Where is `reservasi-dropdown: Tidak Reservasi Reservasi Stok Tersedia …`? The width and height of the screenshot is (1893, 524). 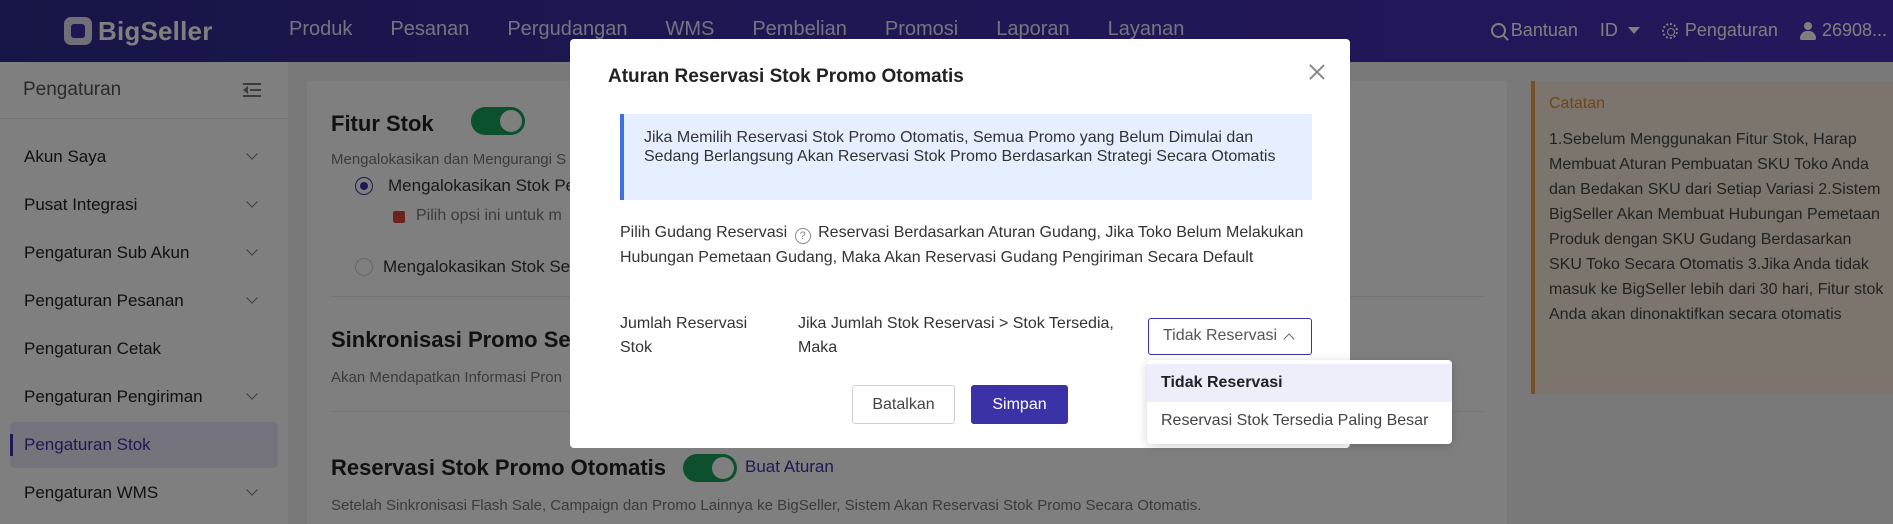
reservasi-dropdown: Tidak Reservasi Reservasi Stok Tersedia … is located at coordinates (1299, 402).